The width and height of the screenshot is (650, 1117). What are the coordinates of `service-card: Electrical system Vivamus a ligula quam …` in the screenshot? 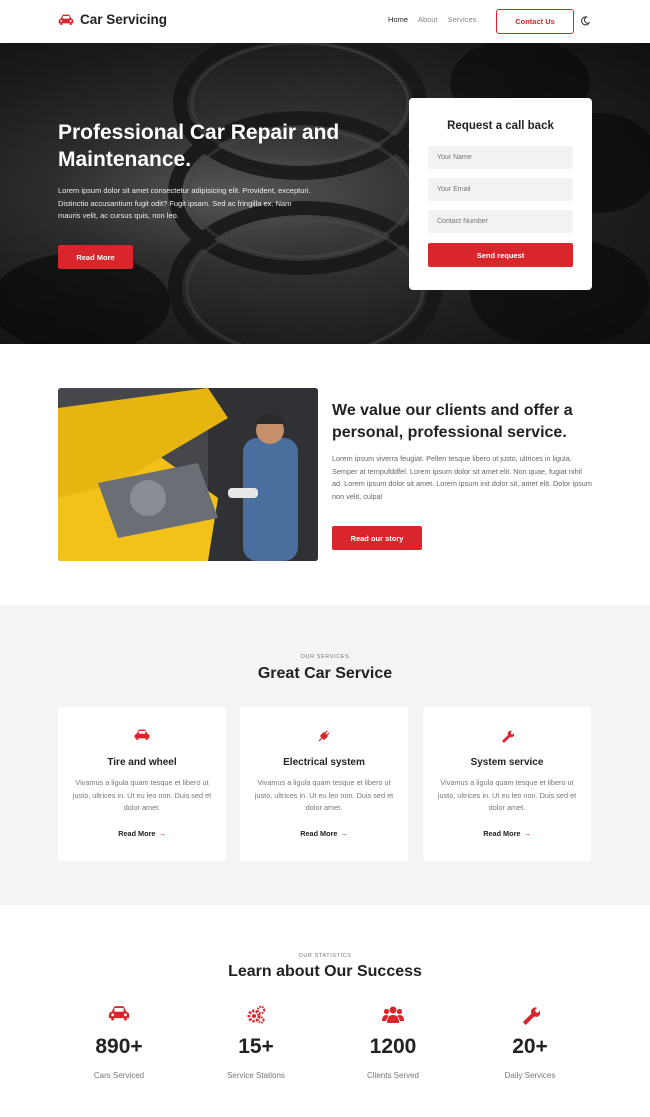 It's located at (324, 784).